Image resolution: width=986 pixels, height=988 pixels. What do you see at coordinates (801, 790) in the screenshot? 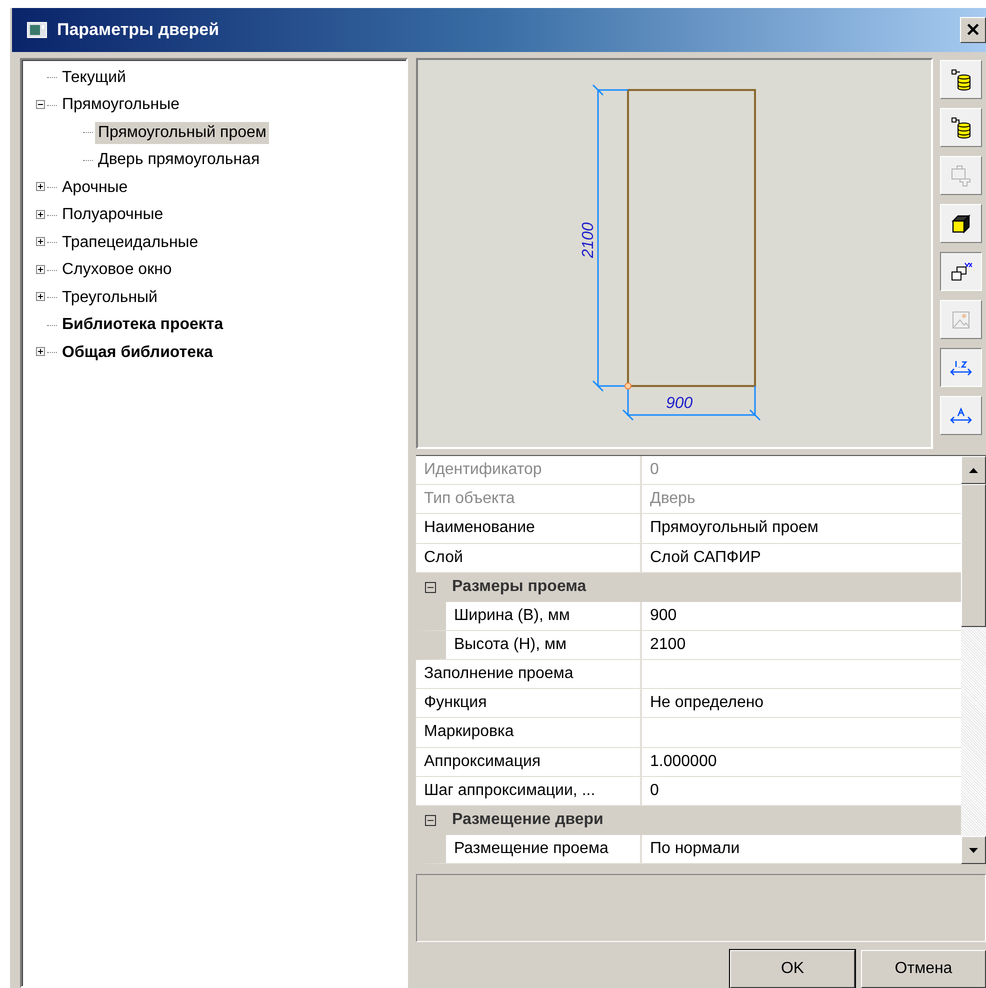
I see `property-value: 0` at bounding box center [801, 790].